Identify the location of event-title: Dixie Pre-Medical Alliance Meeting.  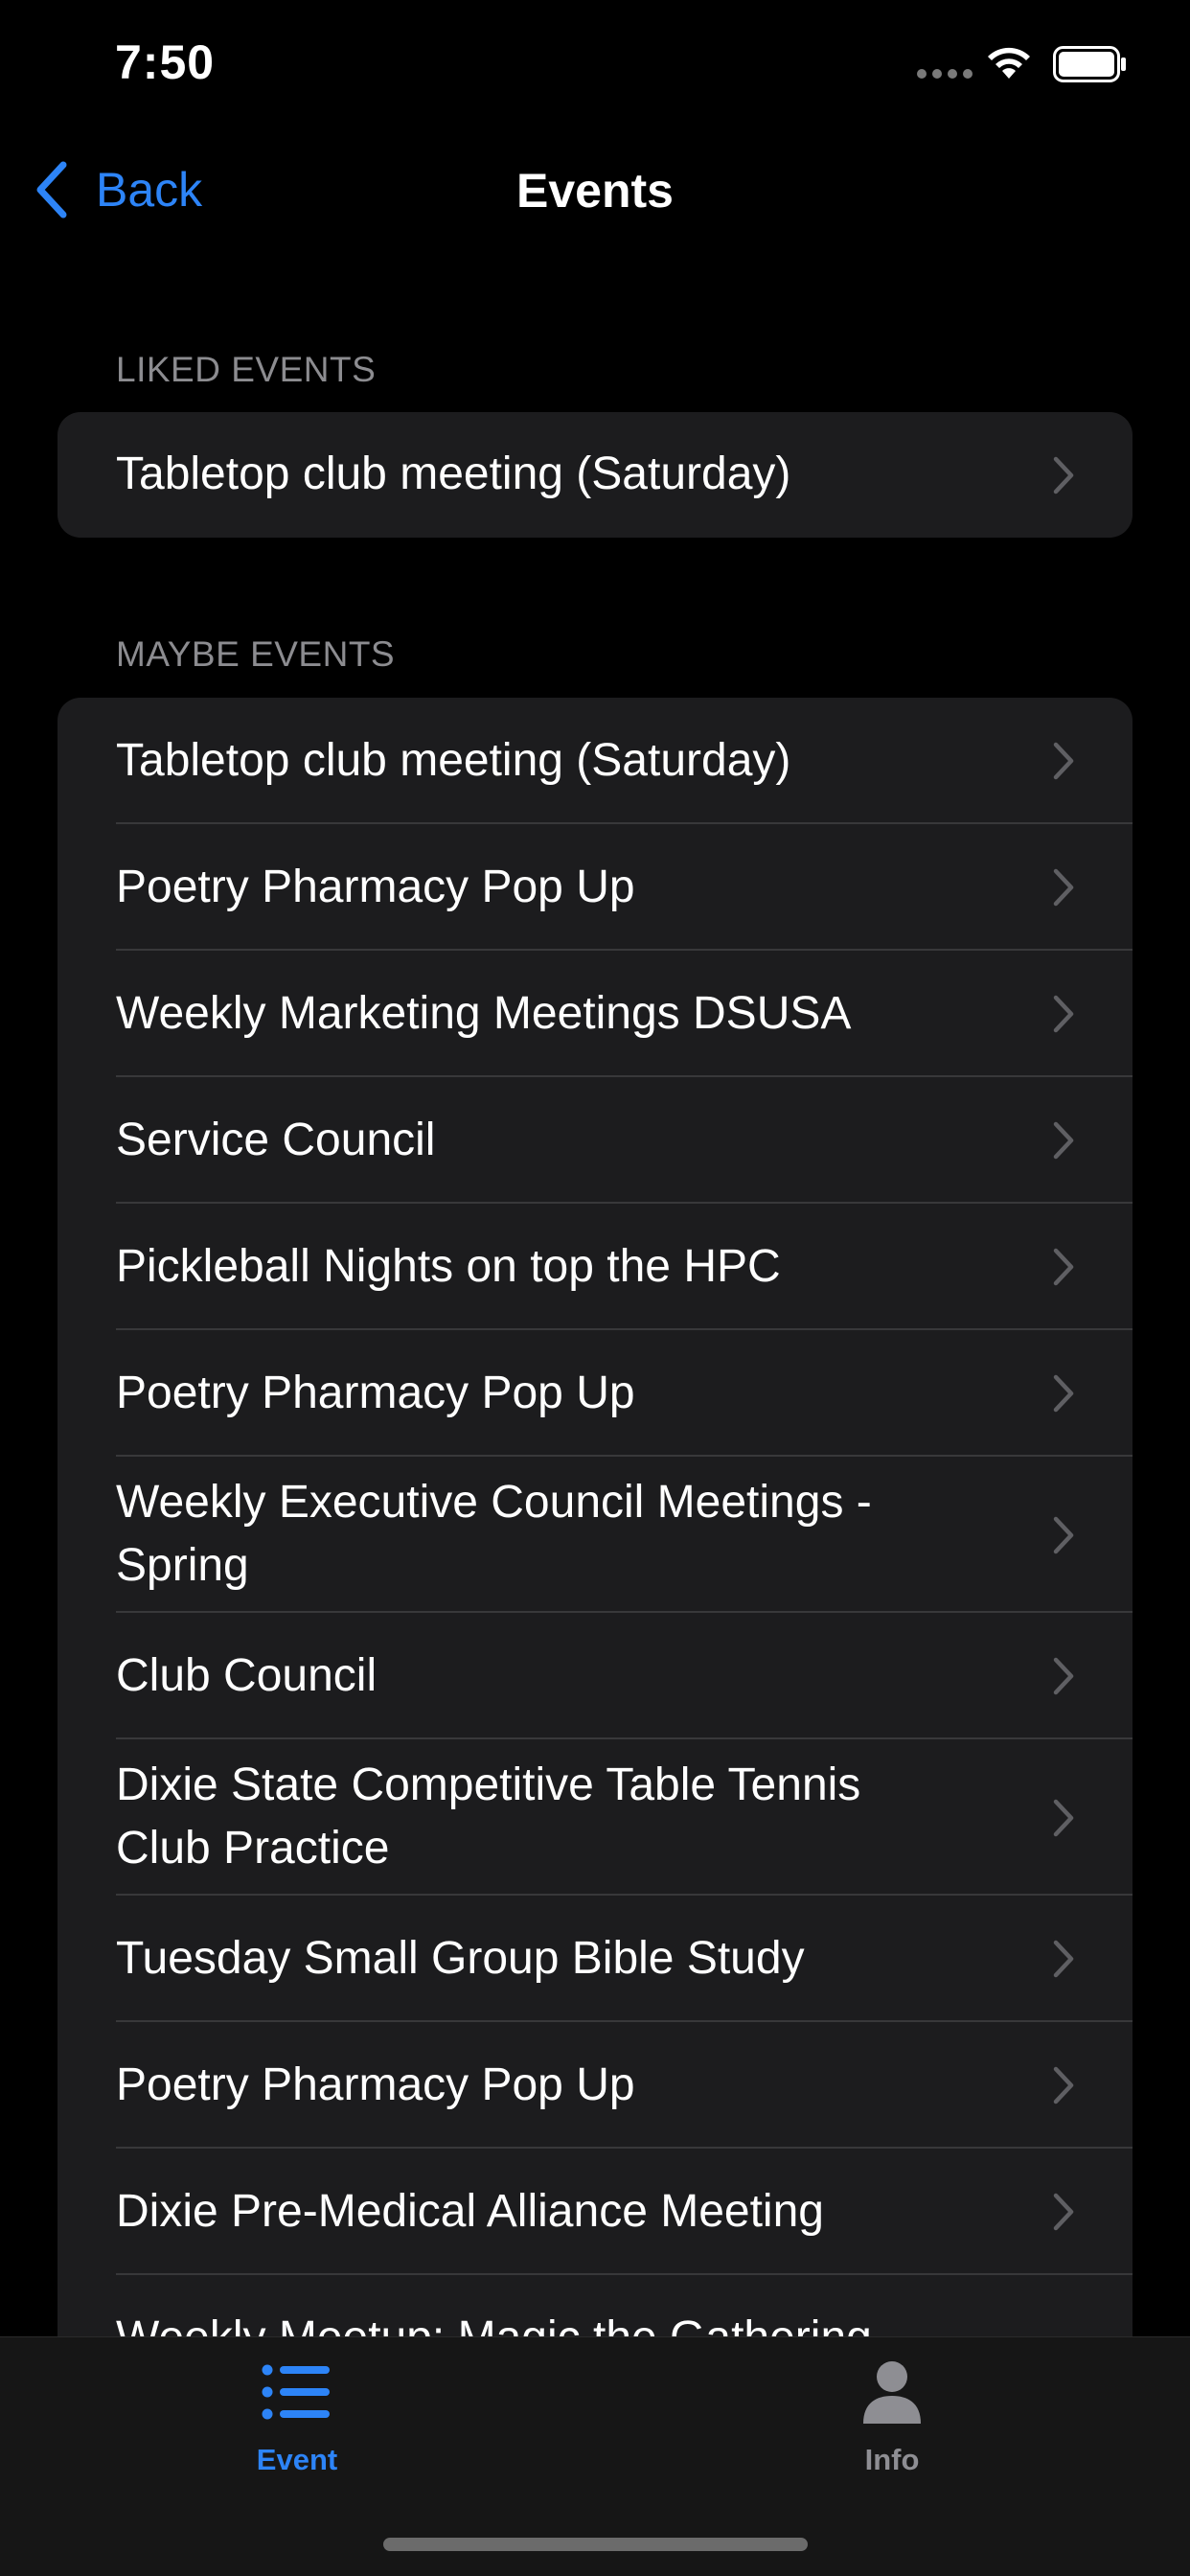
(470, 2211).